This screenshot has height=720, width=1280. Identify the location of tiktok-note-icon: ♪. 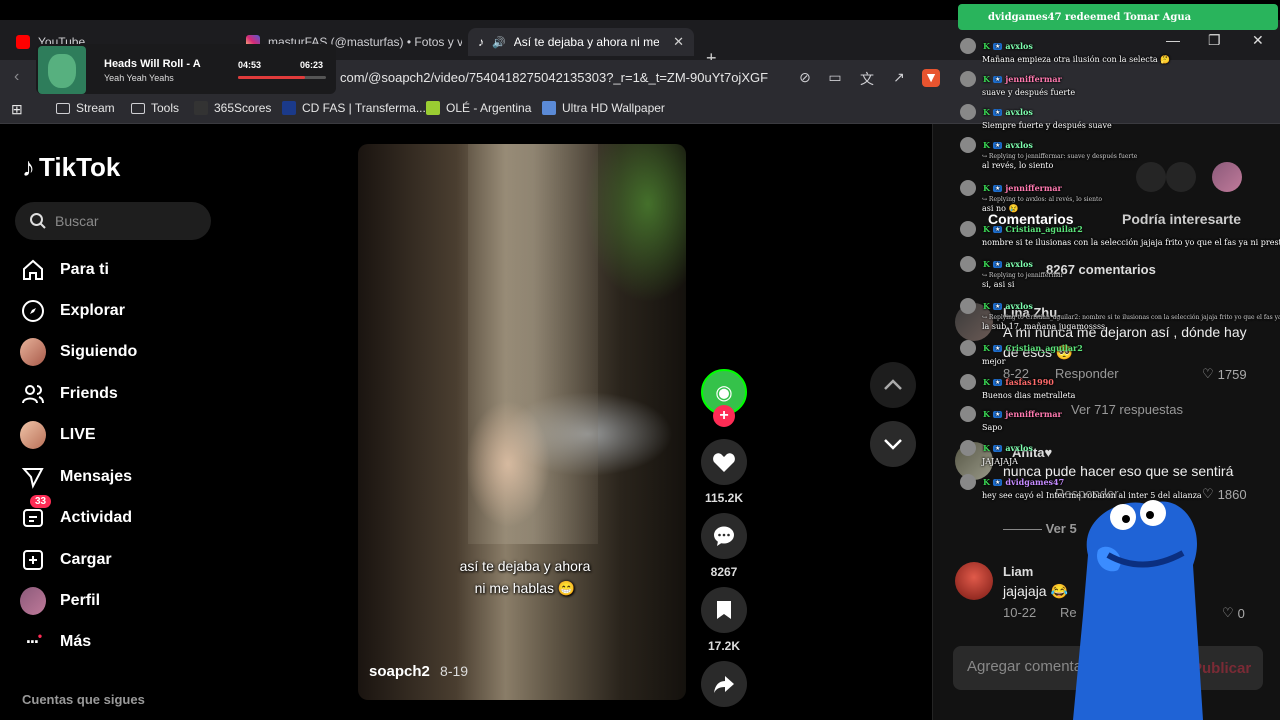
(28, 167).